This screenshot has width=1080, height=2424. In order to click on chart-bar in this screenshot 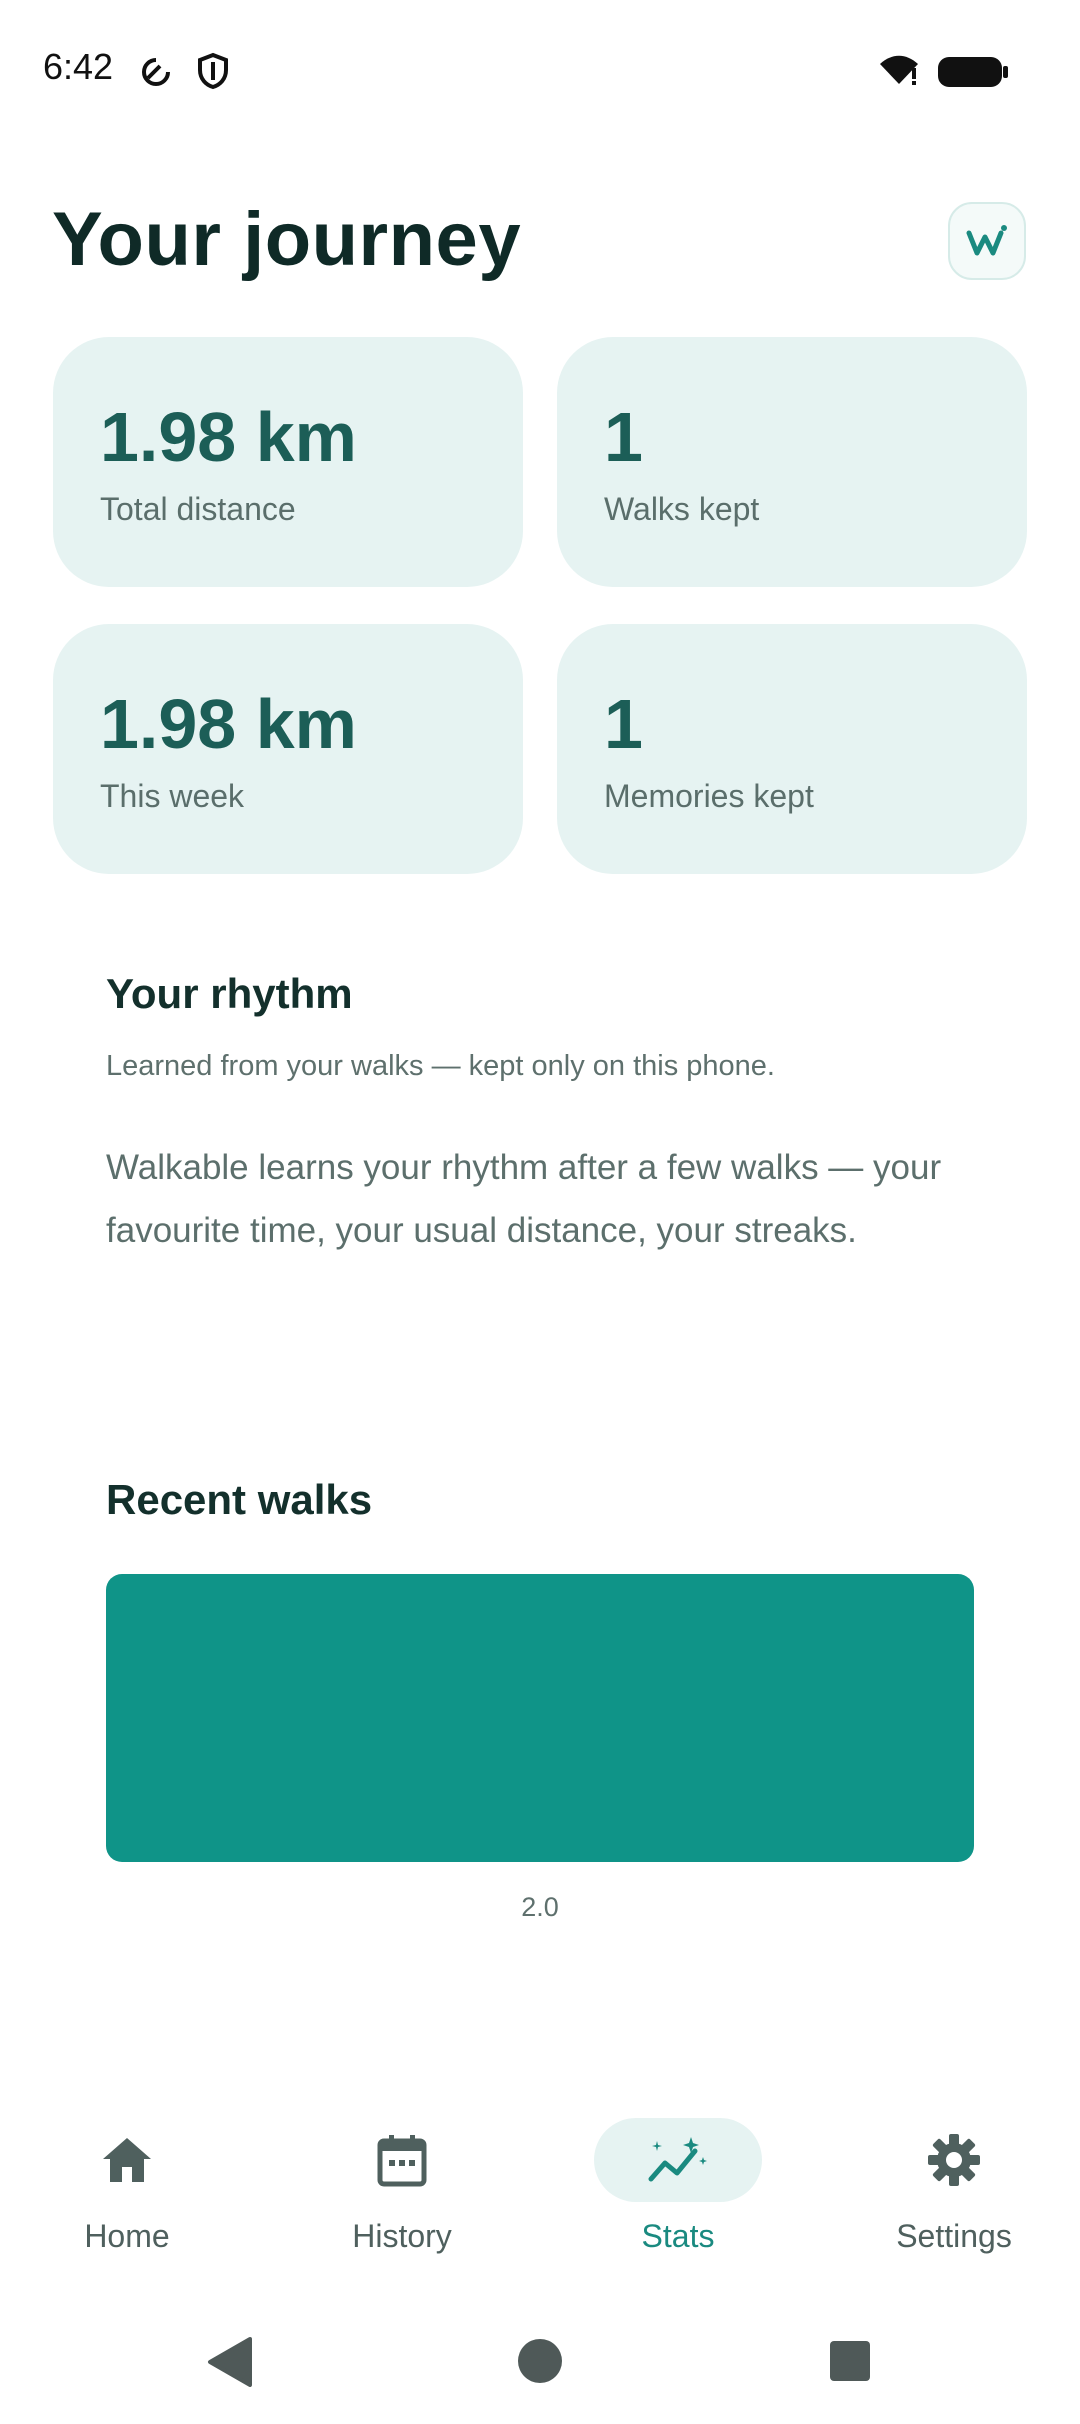, I will do `click(540, 1718)`.